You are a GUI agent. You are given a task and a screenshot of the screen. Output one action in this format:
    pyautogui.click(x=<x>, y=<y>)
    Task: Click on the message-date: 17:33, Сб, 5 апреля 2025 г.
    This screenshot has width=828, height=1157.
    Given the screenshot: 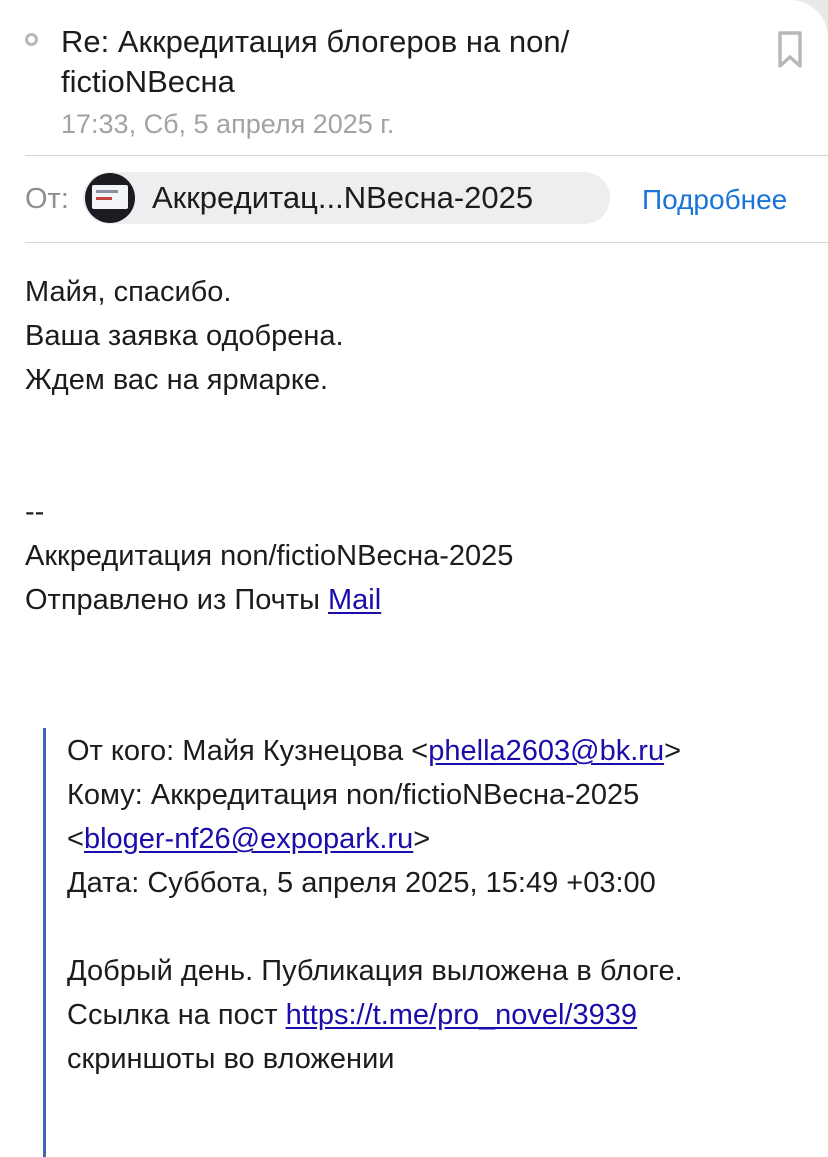 What is the action you would take?
    pyautogui.click(x=228, y=124)
    